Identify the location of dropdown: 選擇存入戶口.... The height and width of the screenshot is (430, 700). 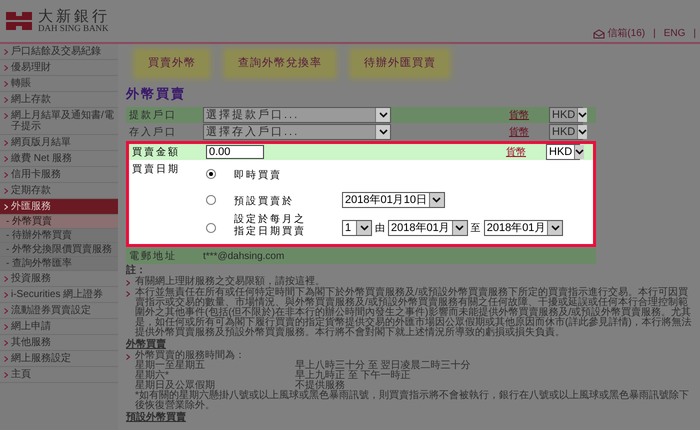
(297, 132).